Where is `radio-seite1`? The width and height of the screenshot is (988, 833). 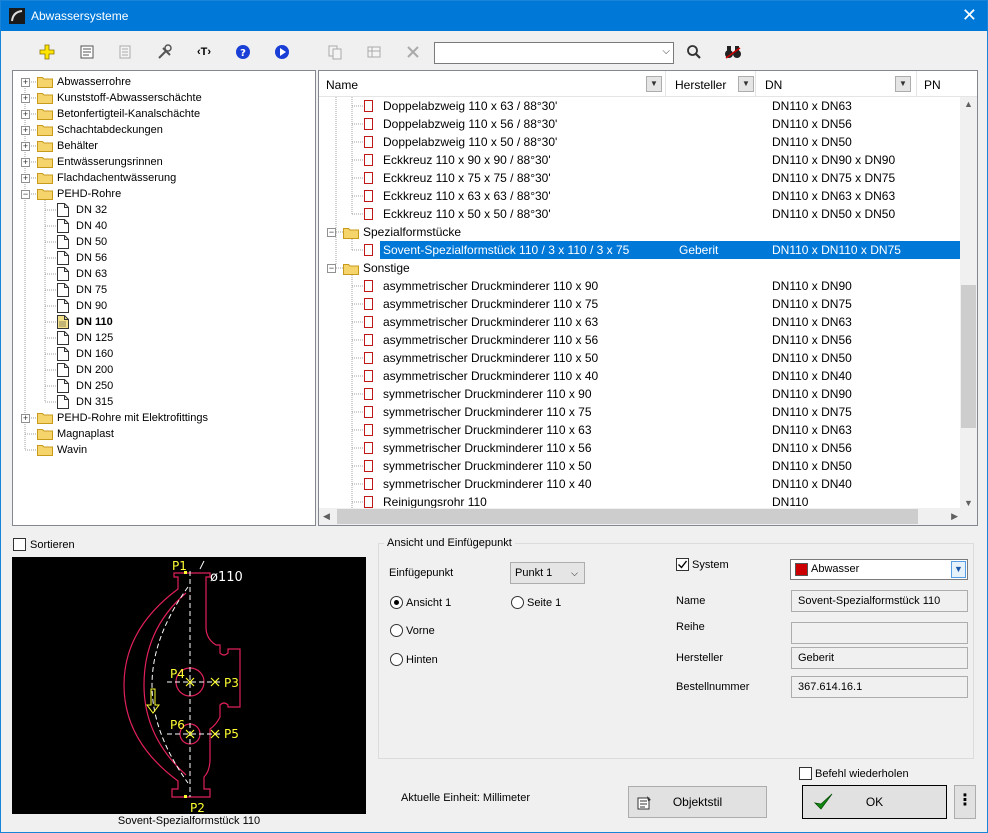 radio-seite1 is located at coordinates (517, 602).